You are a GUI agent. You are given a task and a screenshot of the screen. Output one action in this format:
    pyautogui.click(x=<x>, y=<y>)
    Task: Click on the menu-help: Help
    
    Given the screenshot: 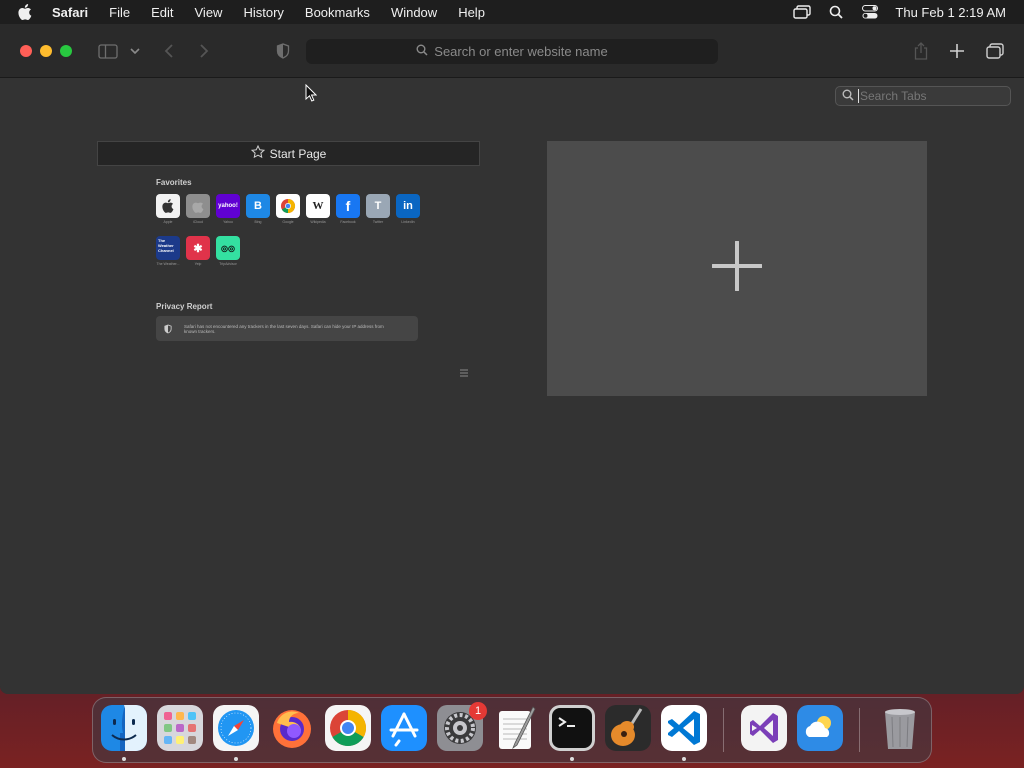 What is the action you would take?
    pyautogui.click(x=471, y=12)
    